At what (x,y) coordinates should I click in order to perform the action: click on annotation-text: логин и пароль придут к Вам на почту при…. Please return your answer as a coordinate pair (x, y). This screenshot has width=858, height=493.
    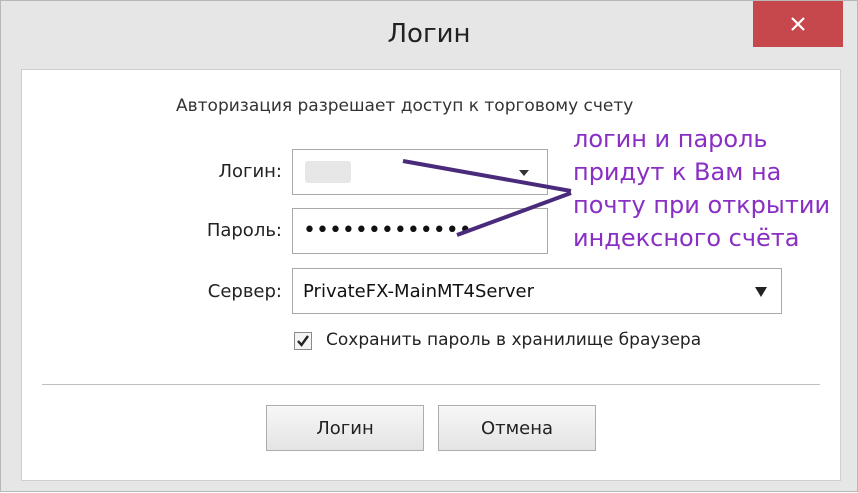
    Looking at the image, I should click on (713, 189).